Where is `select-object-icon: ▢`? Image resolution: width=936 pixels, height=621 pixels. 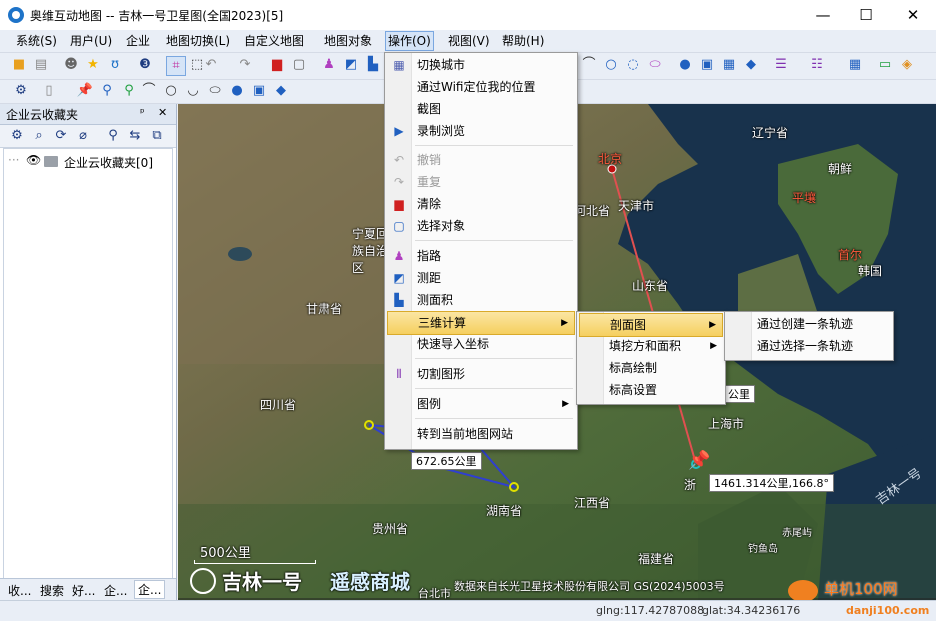
select-object-icon: ▢ is located at coordinates (299, 65).